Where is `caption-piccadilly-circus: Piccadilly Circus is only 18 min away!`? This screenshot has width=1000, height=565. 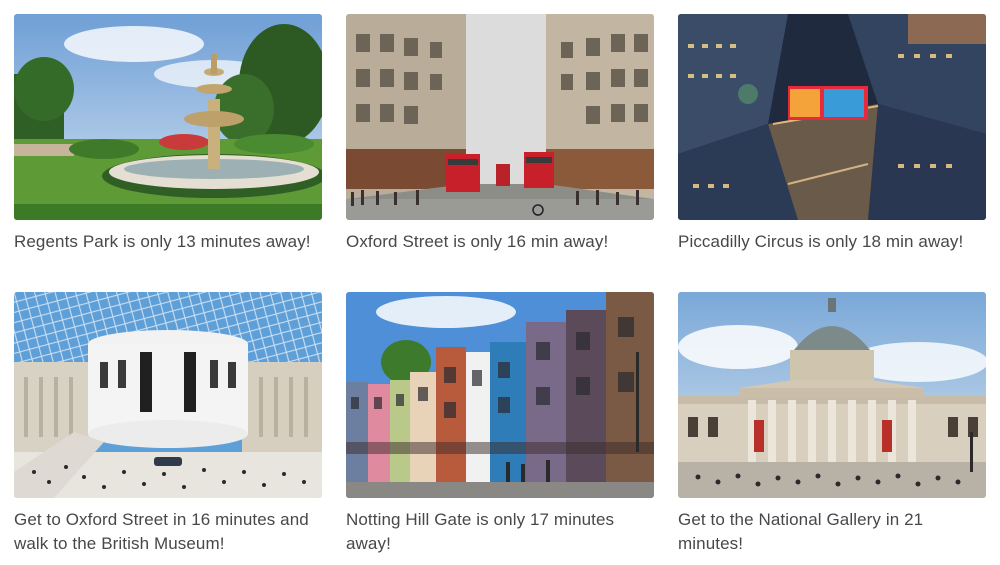 caption-piccadilly-circus: Piccadilly Circus is only 18 min away! is located at coordinates (821, 241).